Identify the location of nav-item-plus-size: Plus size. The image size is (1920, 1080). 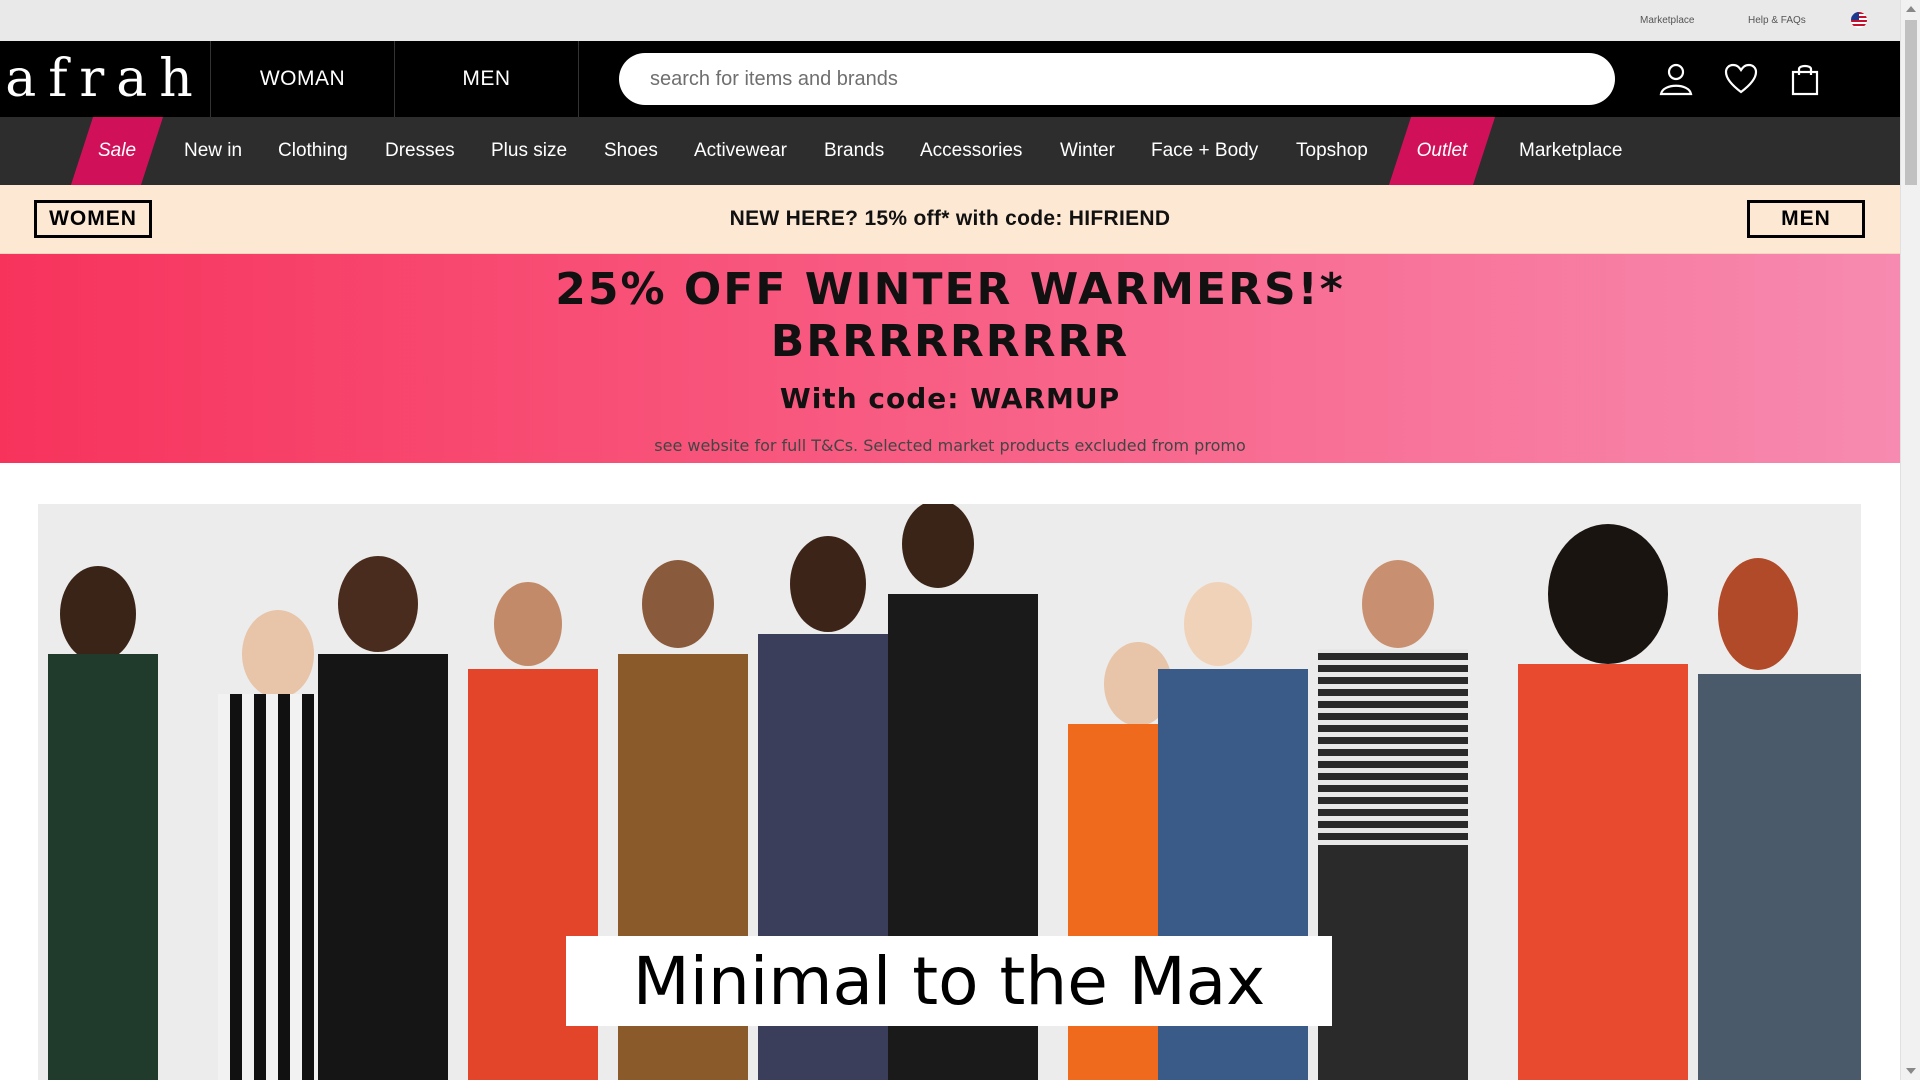
(529, 151).